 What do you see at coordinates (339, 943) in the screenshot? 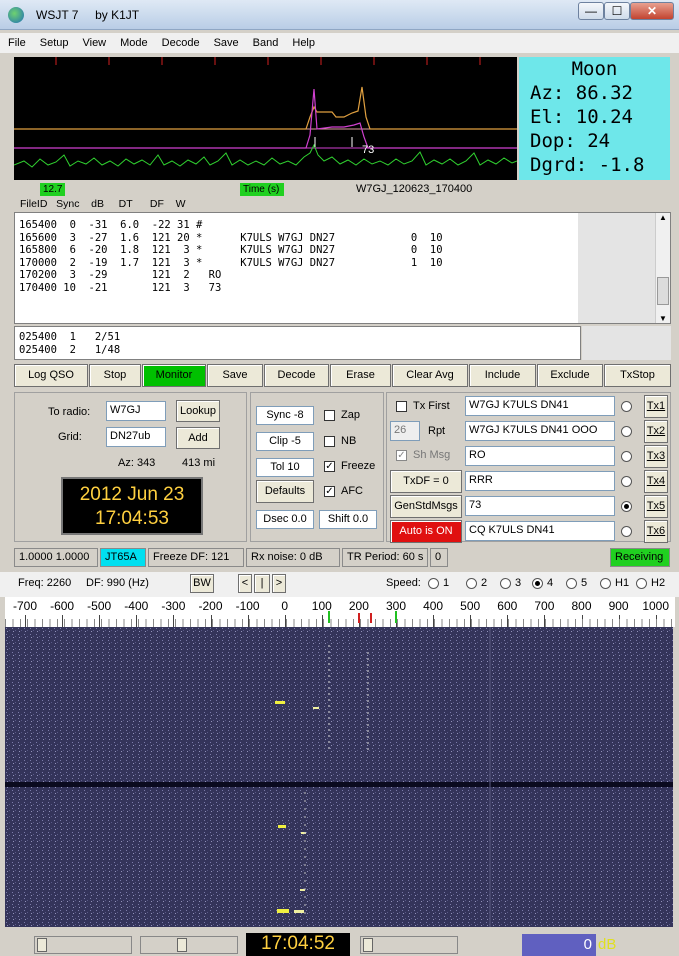
I see `bottom-bar: 17:04:52 0 dB` at bounding box center [339, 943].